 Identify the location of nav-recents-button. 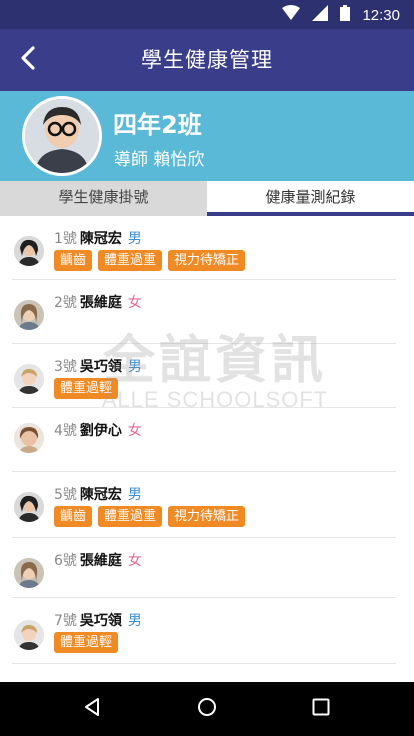
(321, 709).